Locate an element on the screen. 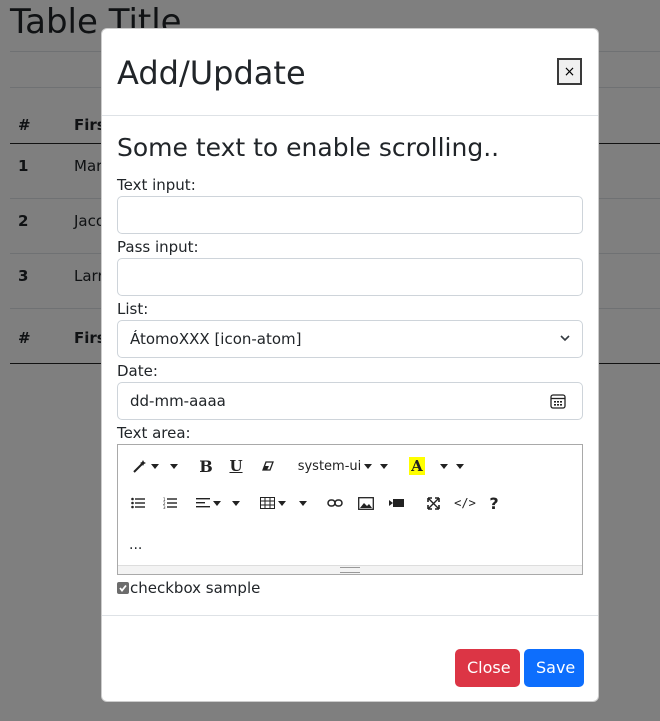 This screenshot has width=660, height=721. date-input: dd-mm-aaaa is located at coordinates (350, 401).